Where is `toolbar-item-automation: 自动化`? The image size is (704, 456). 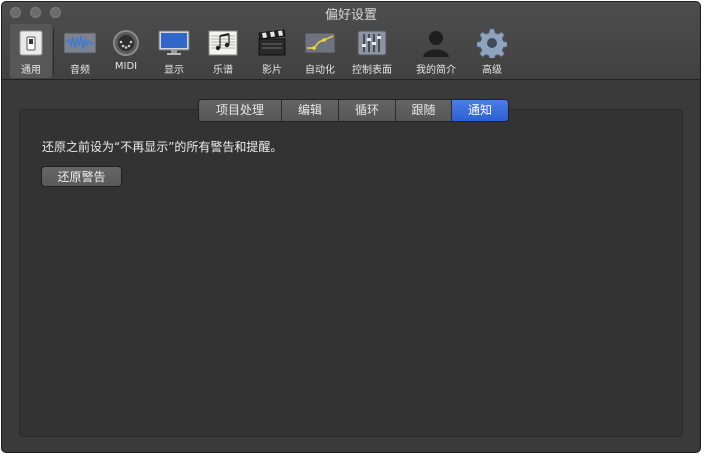
toolbar-item-automation: 自动化 is located at coordinates (320, 51).